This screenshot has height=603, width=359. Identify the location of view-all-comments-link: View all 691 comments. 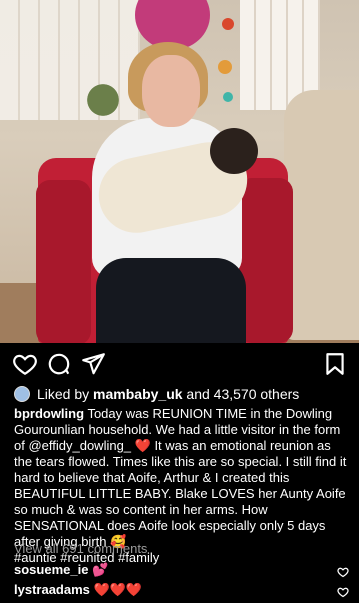
(80, 548).